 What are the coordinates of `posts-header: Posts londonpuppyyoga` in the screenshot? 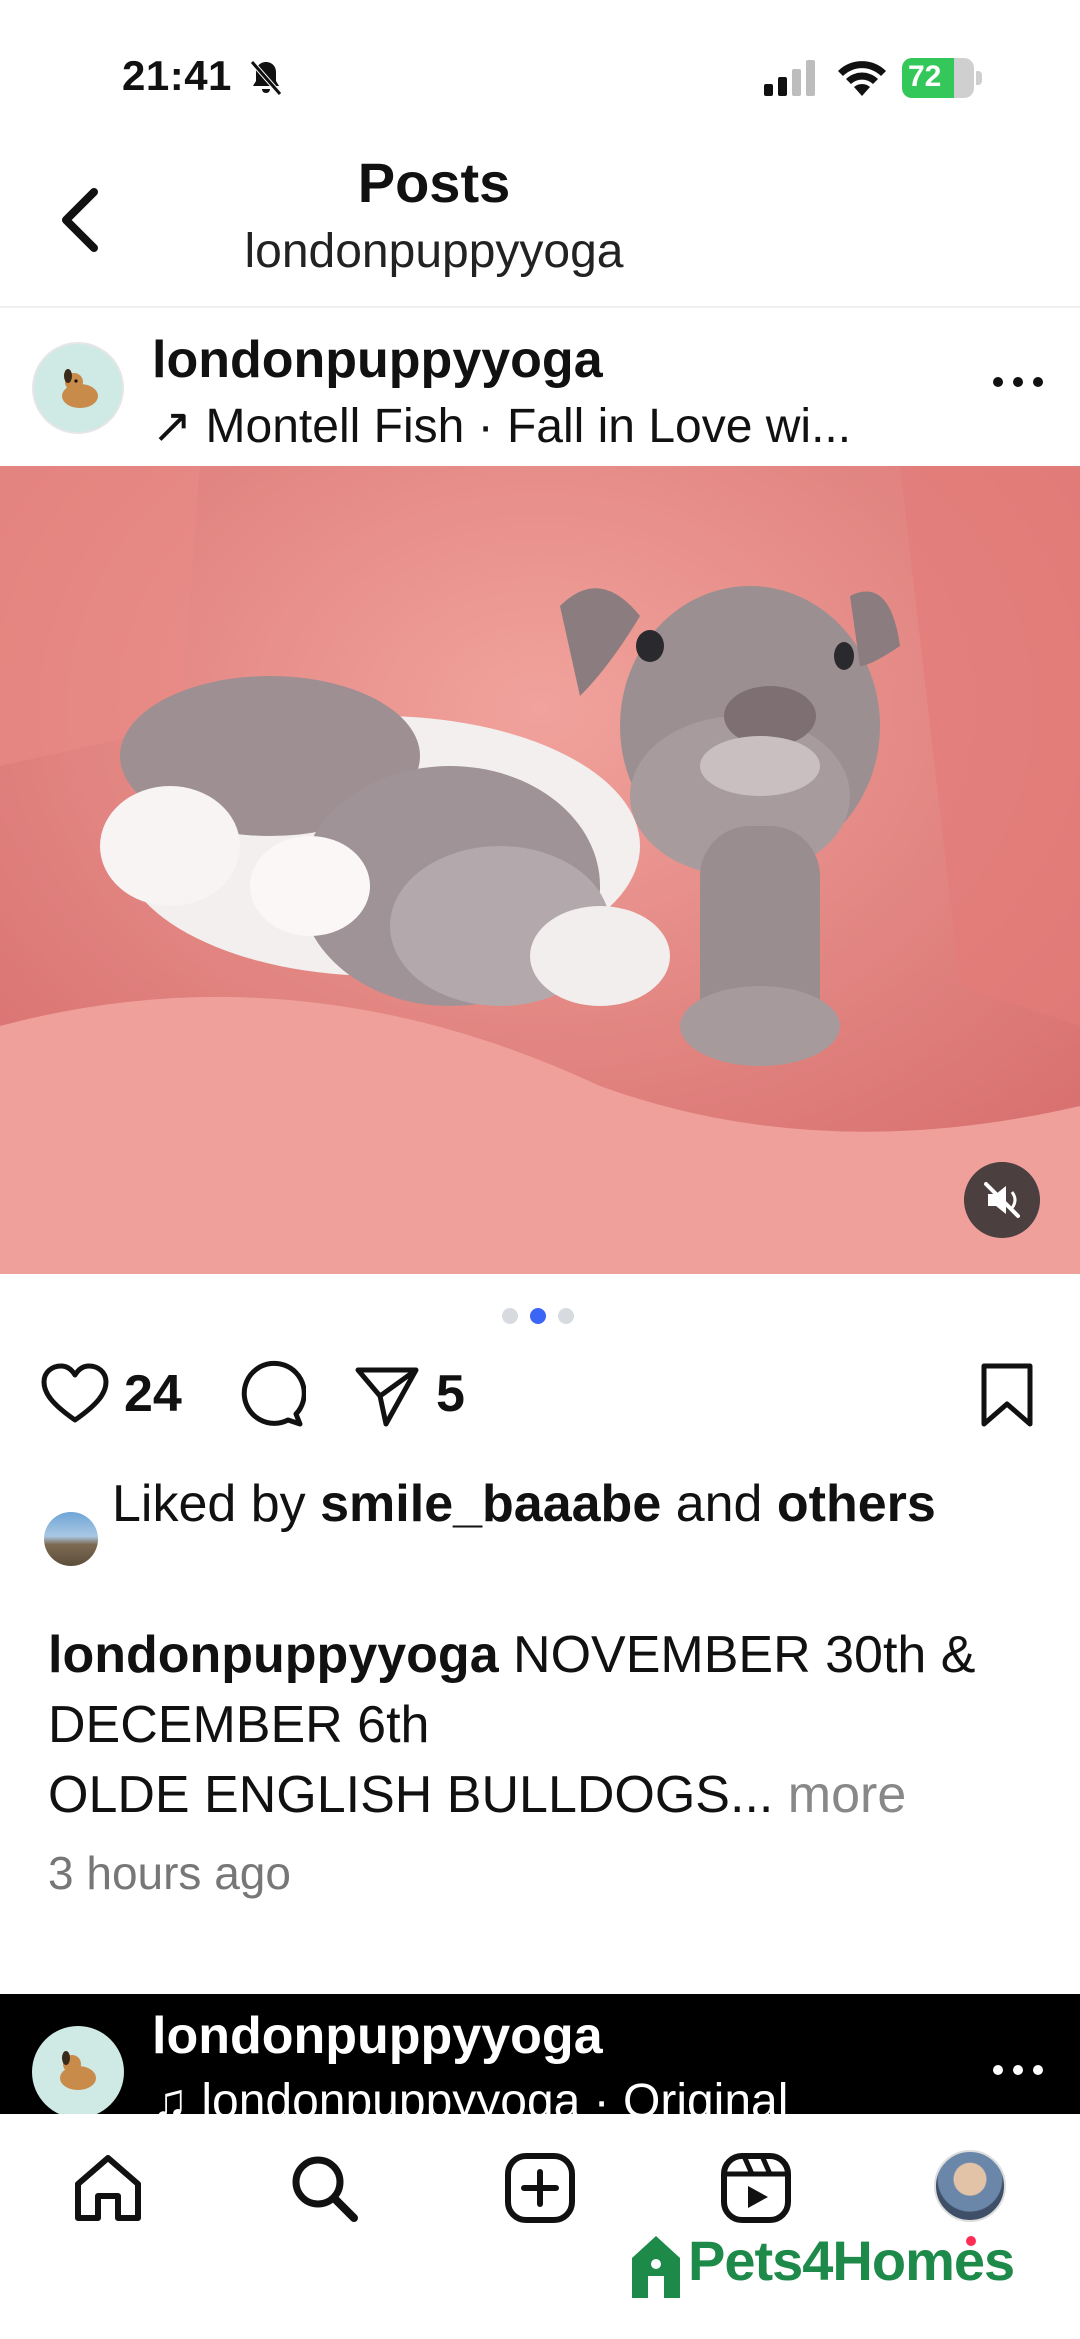 It's located at (540, 229).